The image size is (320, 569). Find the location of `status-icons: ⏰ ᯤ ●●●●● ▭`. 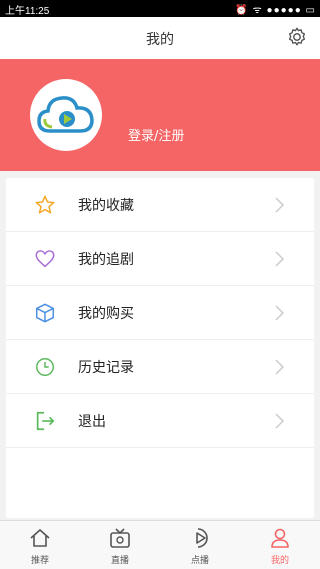

status-icons: ⏰ ᯤ ●●●●● ▭ is located at coordinates (275, 10).